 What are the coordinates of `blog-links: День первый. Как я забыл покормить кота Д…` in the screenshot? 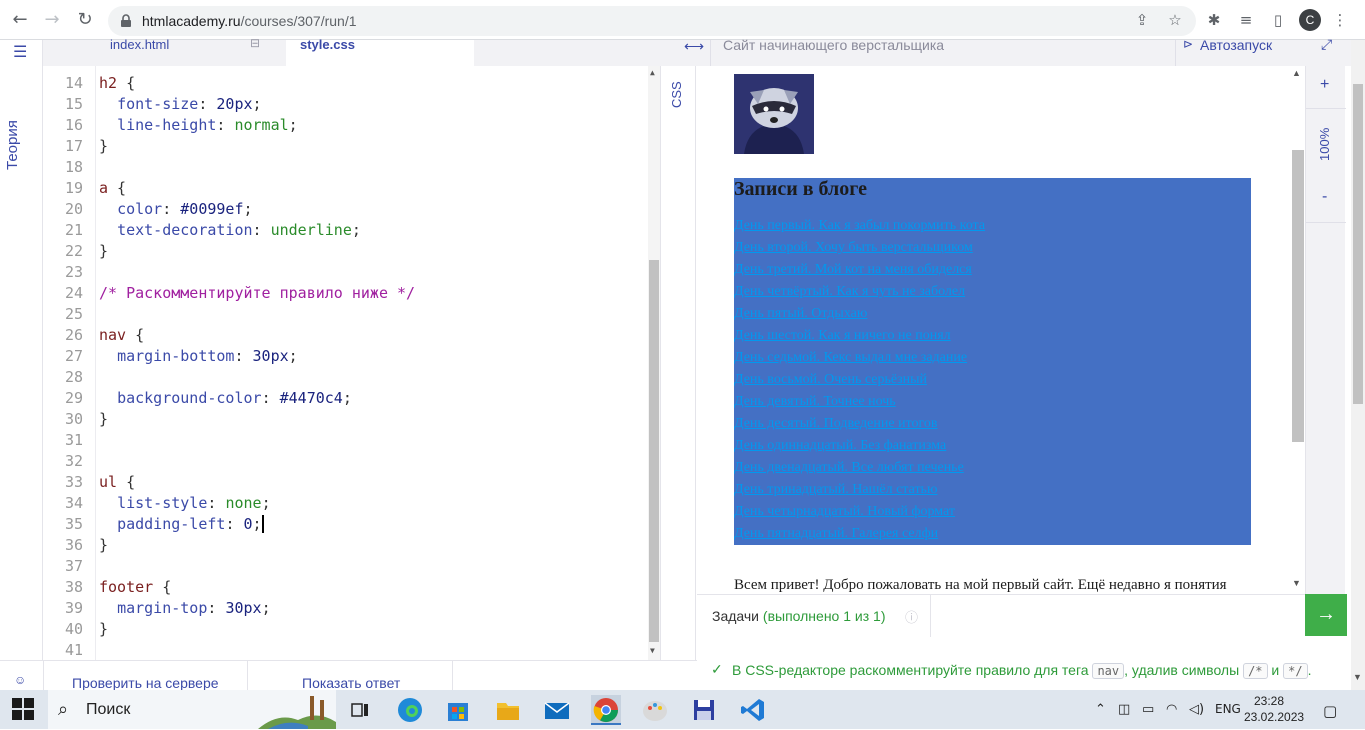 It's located at (859, 383).